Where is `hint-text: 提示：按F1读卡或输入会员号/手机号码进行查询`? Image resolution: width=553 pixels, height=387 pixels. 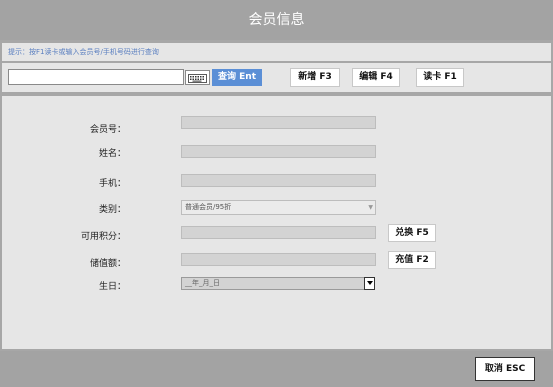 hint-text: 提示：按F1读卡或输入会员号/手机号码进行查询 is located at coordinates (276, 52).